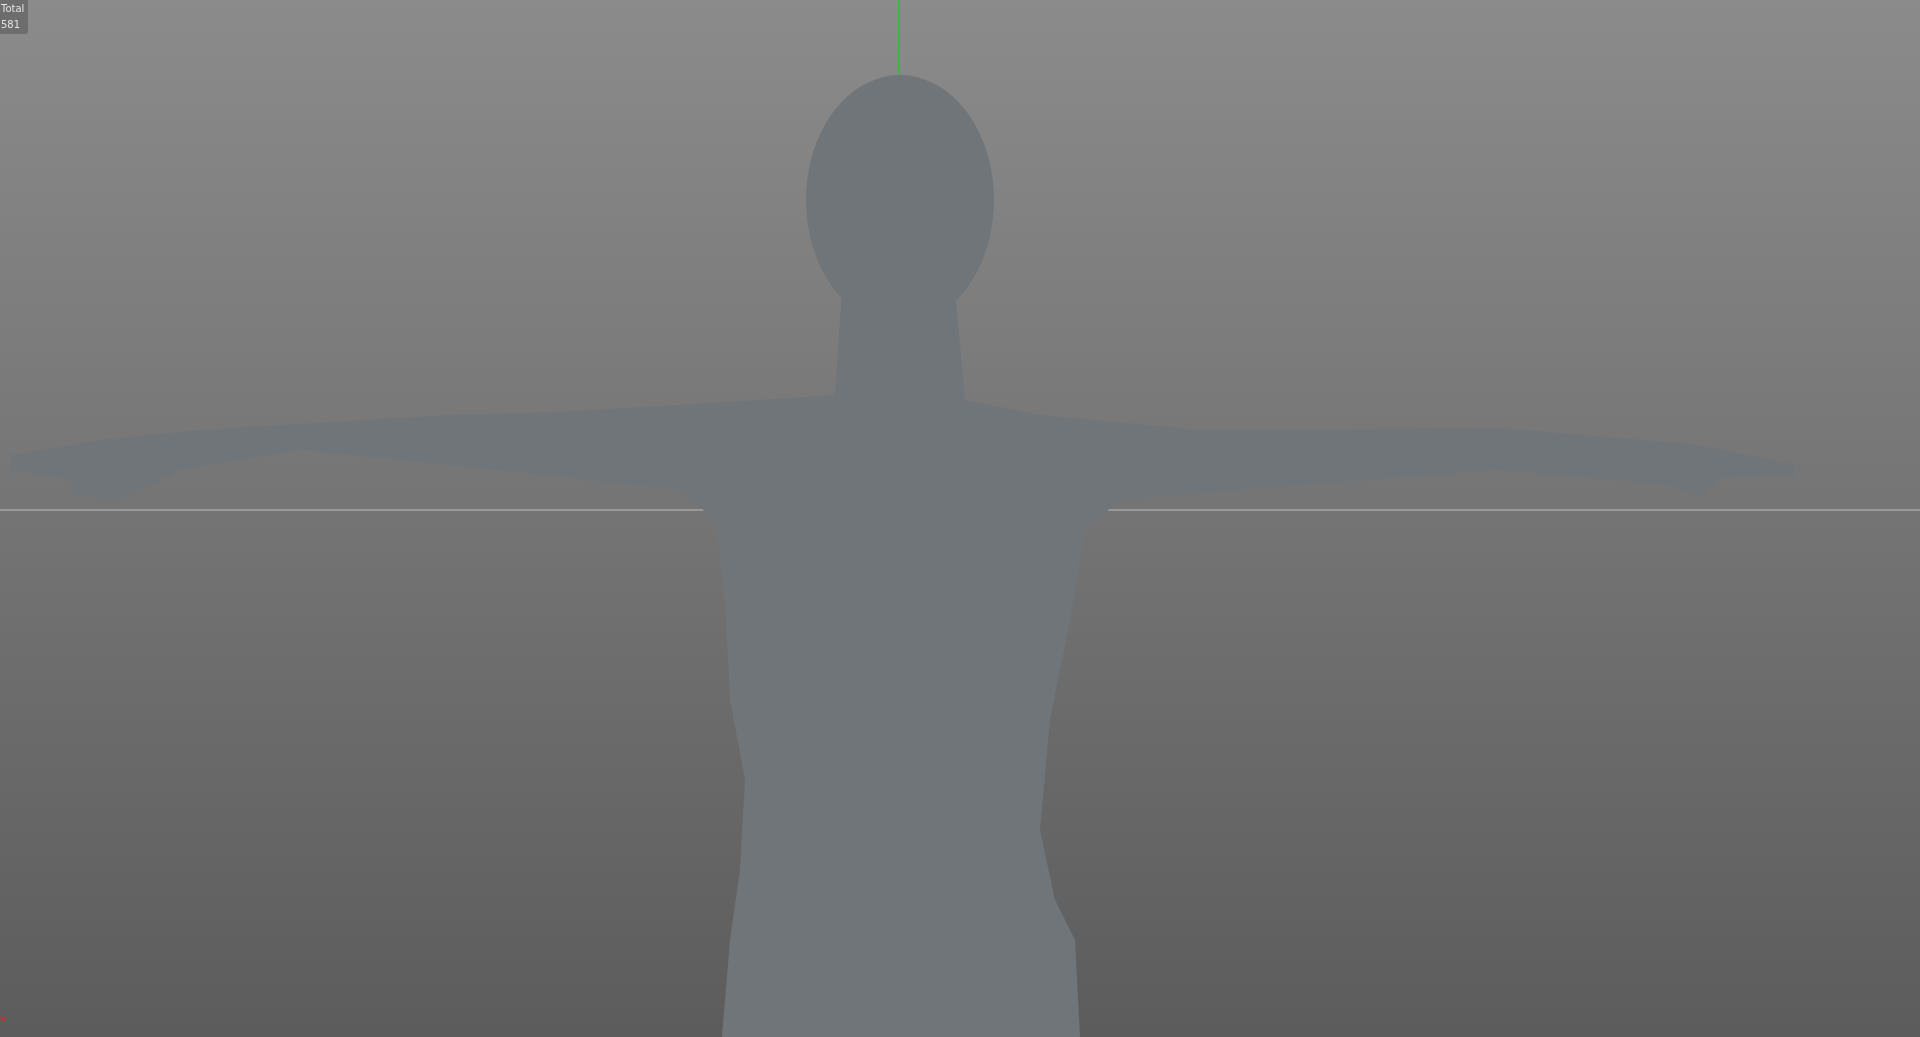 This screenshot has width=1920, height=1037. I want to click on stats-label: Total, so click(13, 8).